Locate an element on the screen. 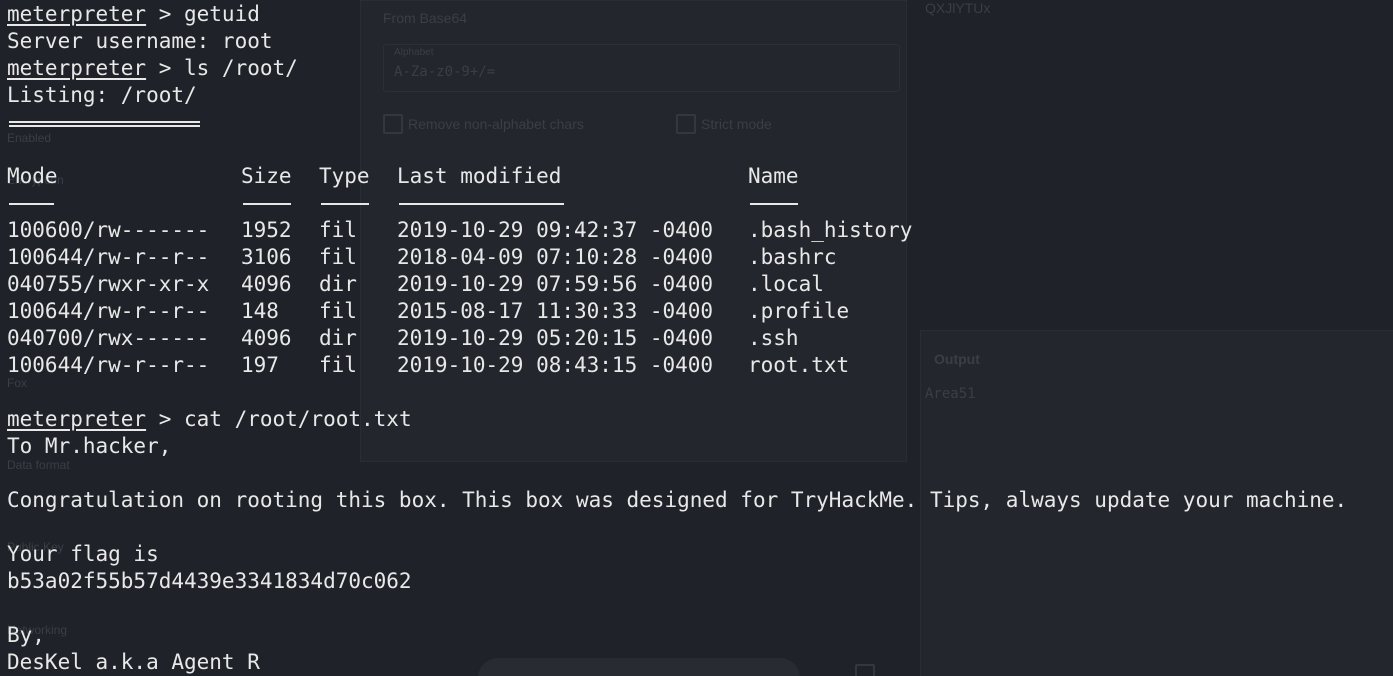  cell-size: 1952 is located at coordinates (266, 230).